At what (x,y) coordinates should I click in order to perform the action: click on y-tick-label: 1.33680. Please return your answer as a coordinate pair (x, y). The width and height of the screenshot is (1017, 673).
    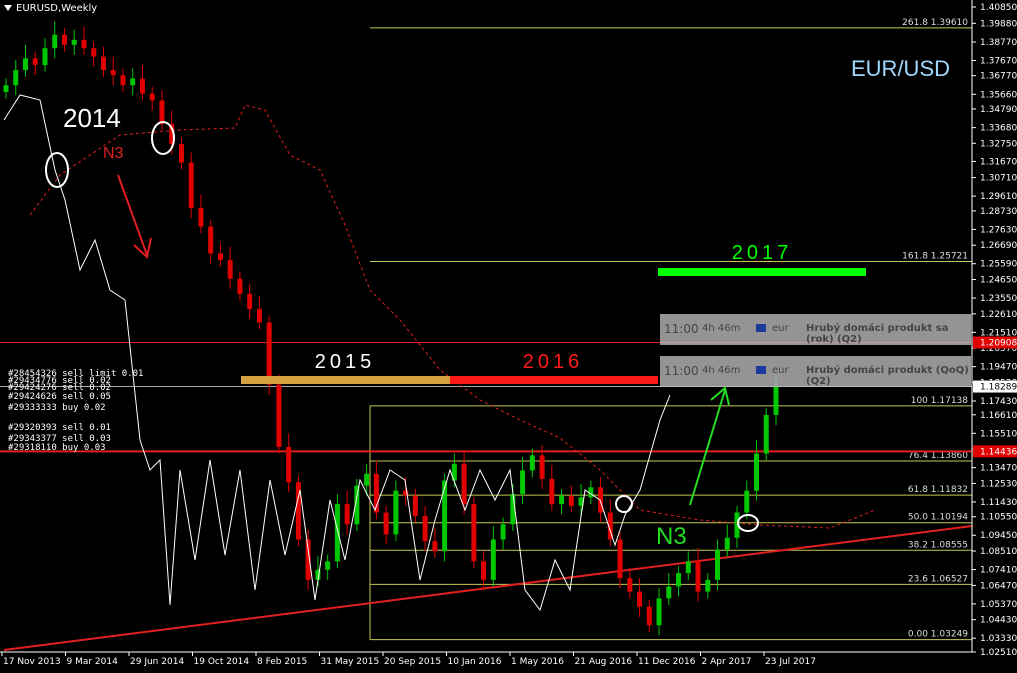
    Looking at the image, I should click on (998, 129).